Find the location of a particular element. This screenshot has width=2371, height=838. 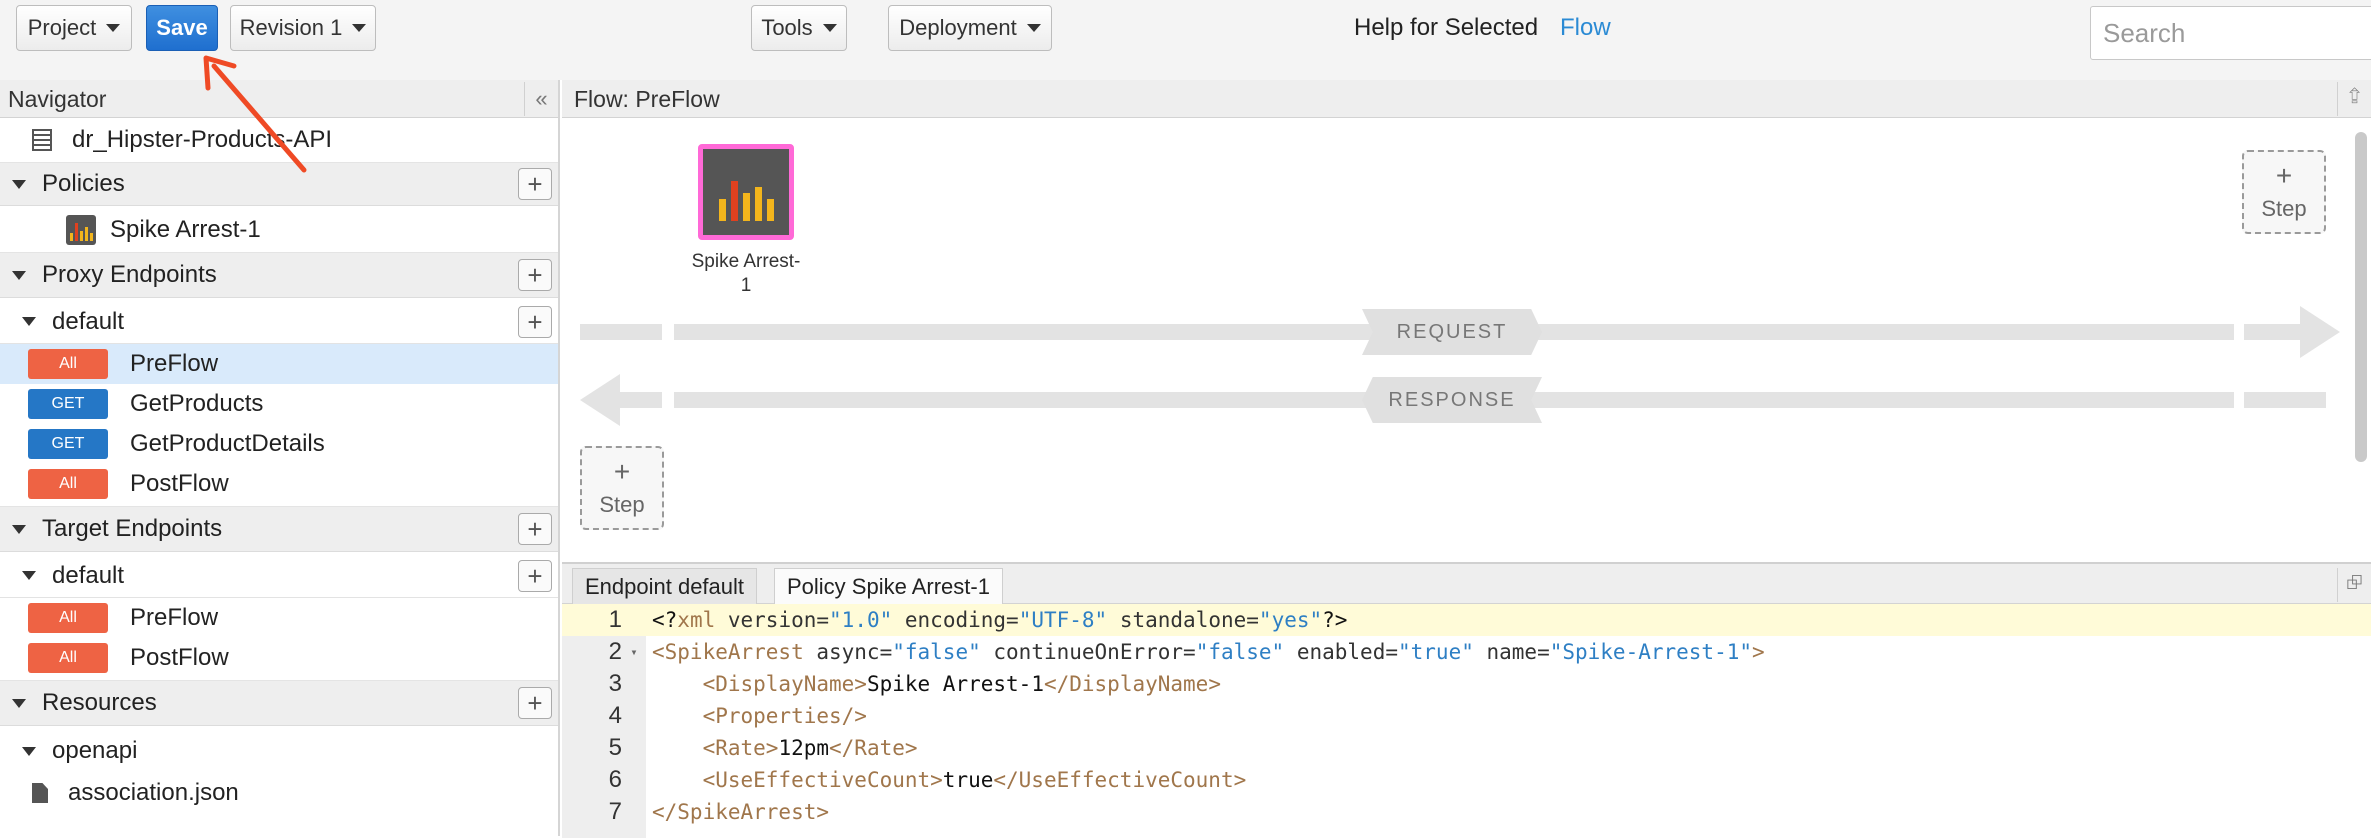

code-text: <Rate>12pm</Rate> is located at coordinates (782, 748).